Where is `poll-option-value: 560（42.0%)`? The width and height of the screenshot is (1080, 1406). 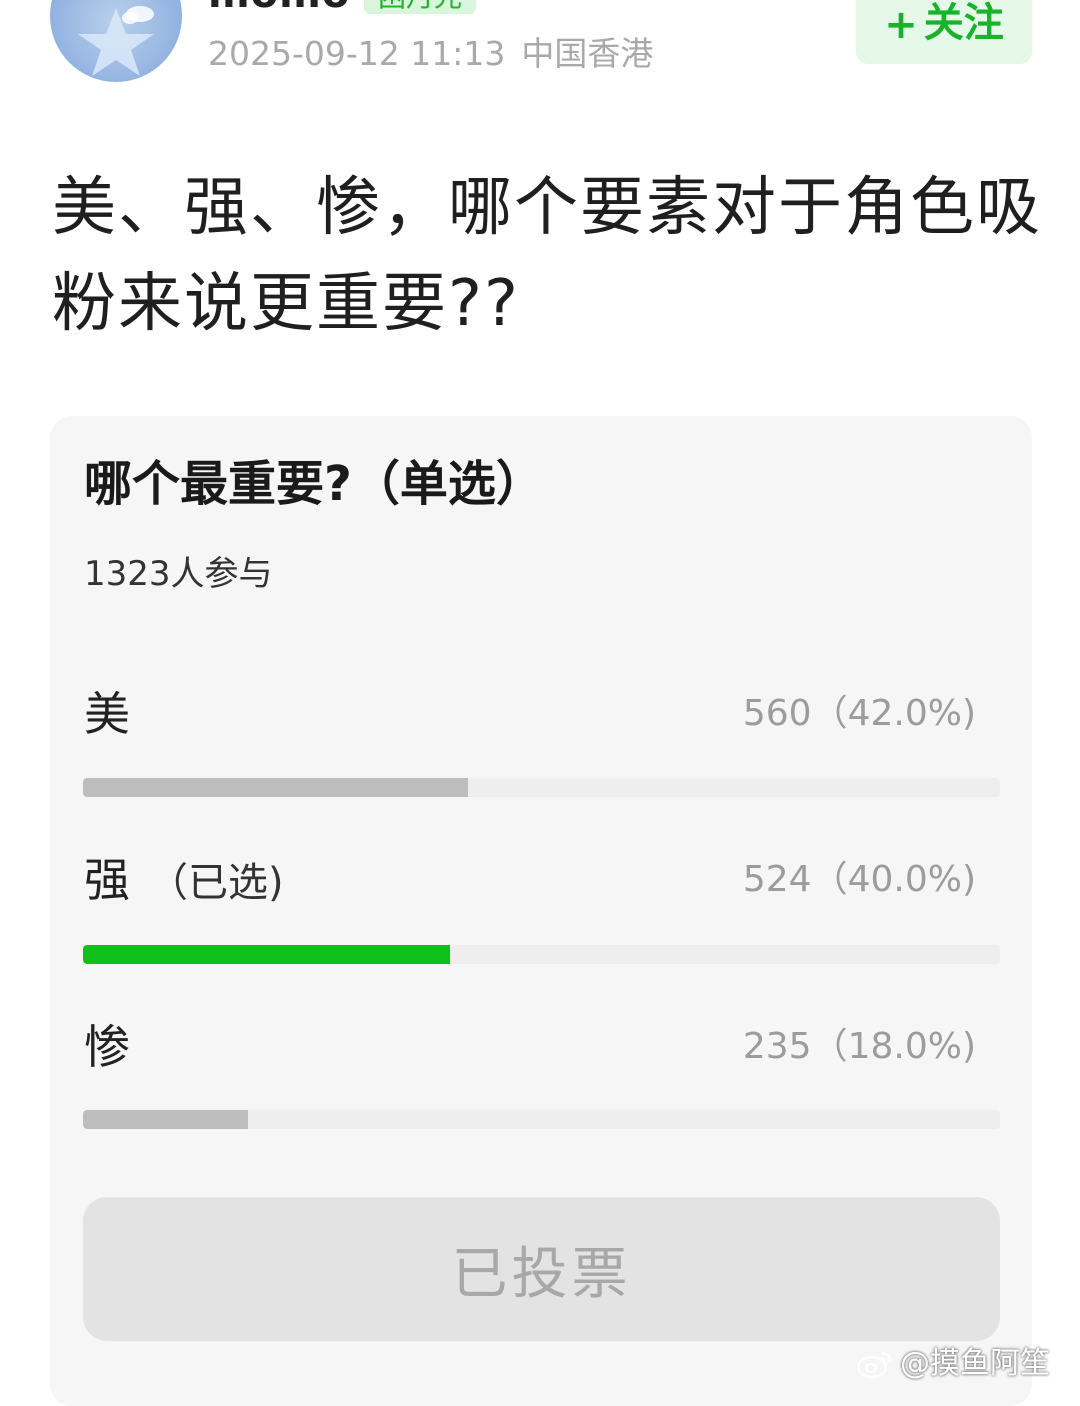
poll-option-value: 560（42.0%) is located at coordinates (859, 713).